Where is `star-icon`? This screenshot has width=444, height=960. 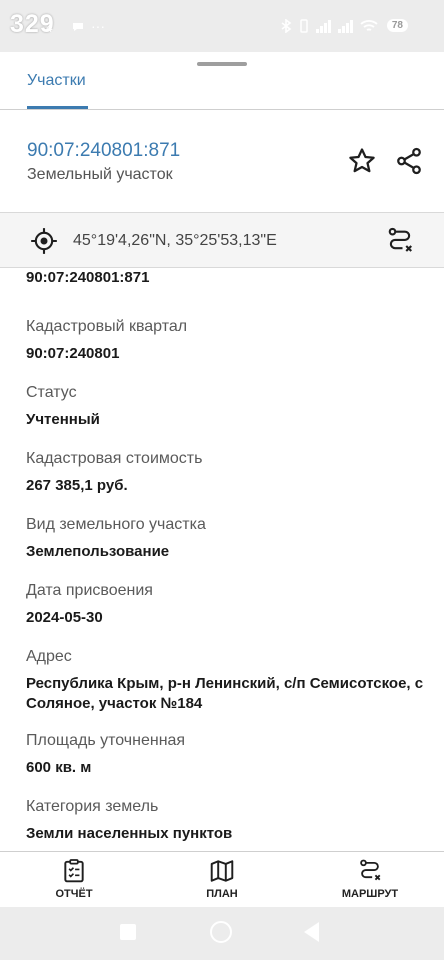 star-icon is located at coordinates (362, 160).